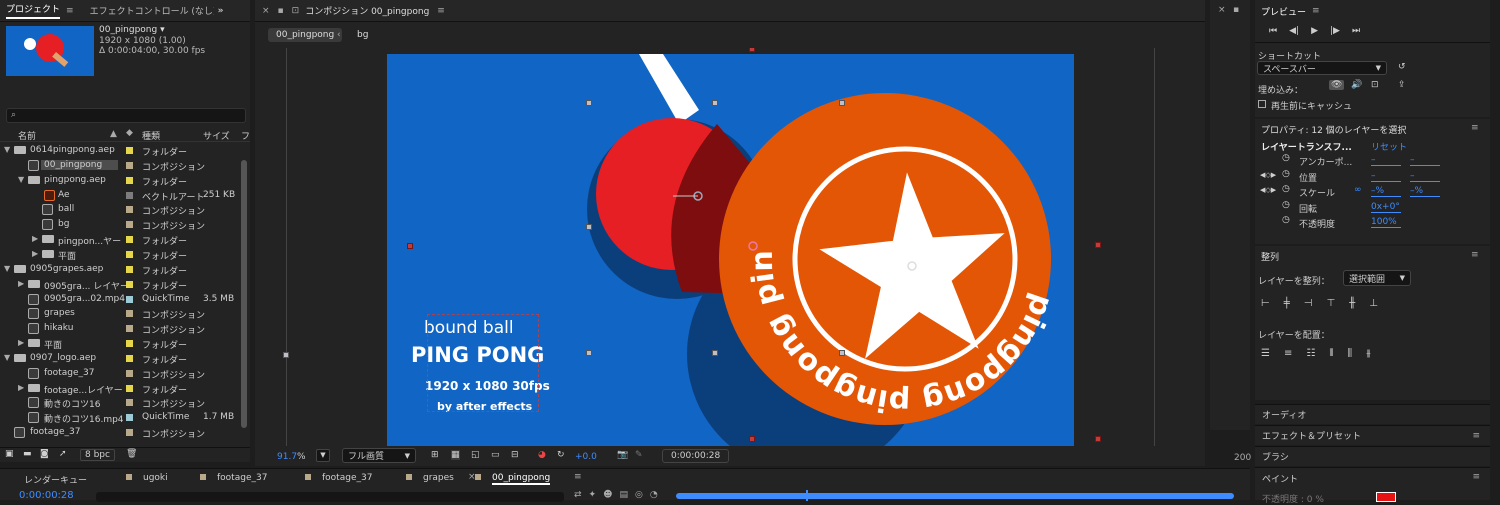  Describe the element at coordinates (1265, 303) in the screenshot. I see `align-left-icon: ⊢` at that location.